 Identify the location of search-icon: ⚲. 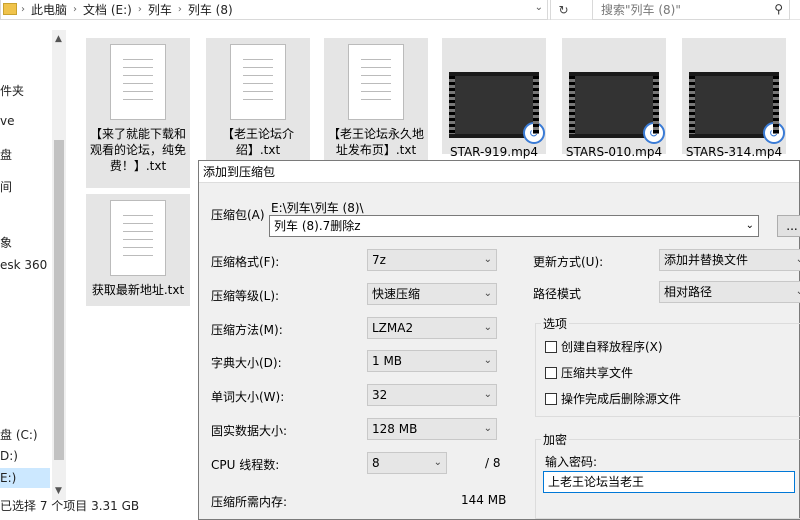
(778, 9).